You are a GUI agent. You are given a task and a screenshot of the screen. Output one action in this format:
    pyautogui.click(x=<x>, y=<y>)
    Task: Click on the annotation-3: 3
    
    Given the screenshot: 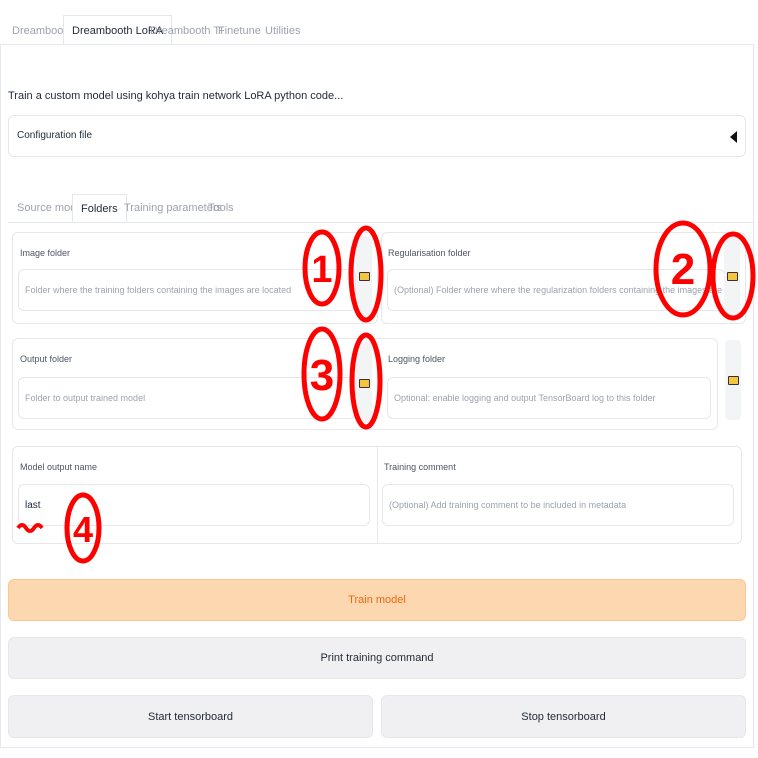 What is the action you would take?
    pyautogui.click(x=322, y=375)
    